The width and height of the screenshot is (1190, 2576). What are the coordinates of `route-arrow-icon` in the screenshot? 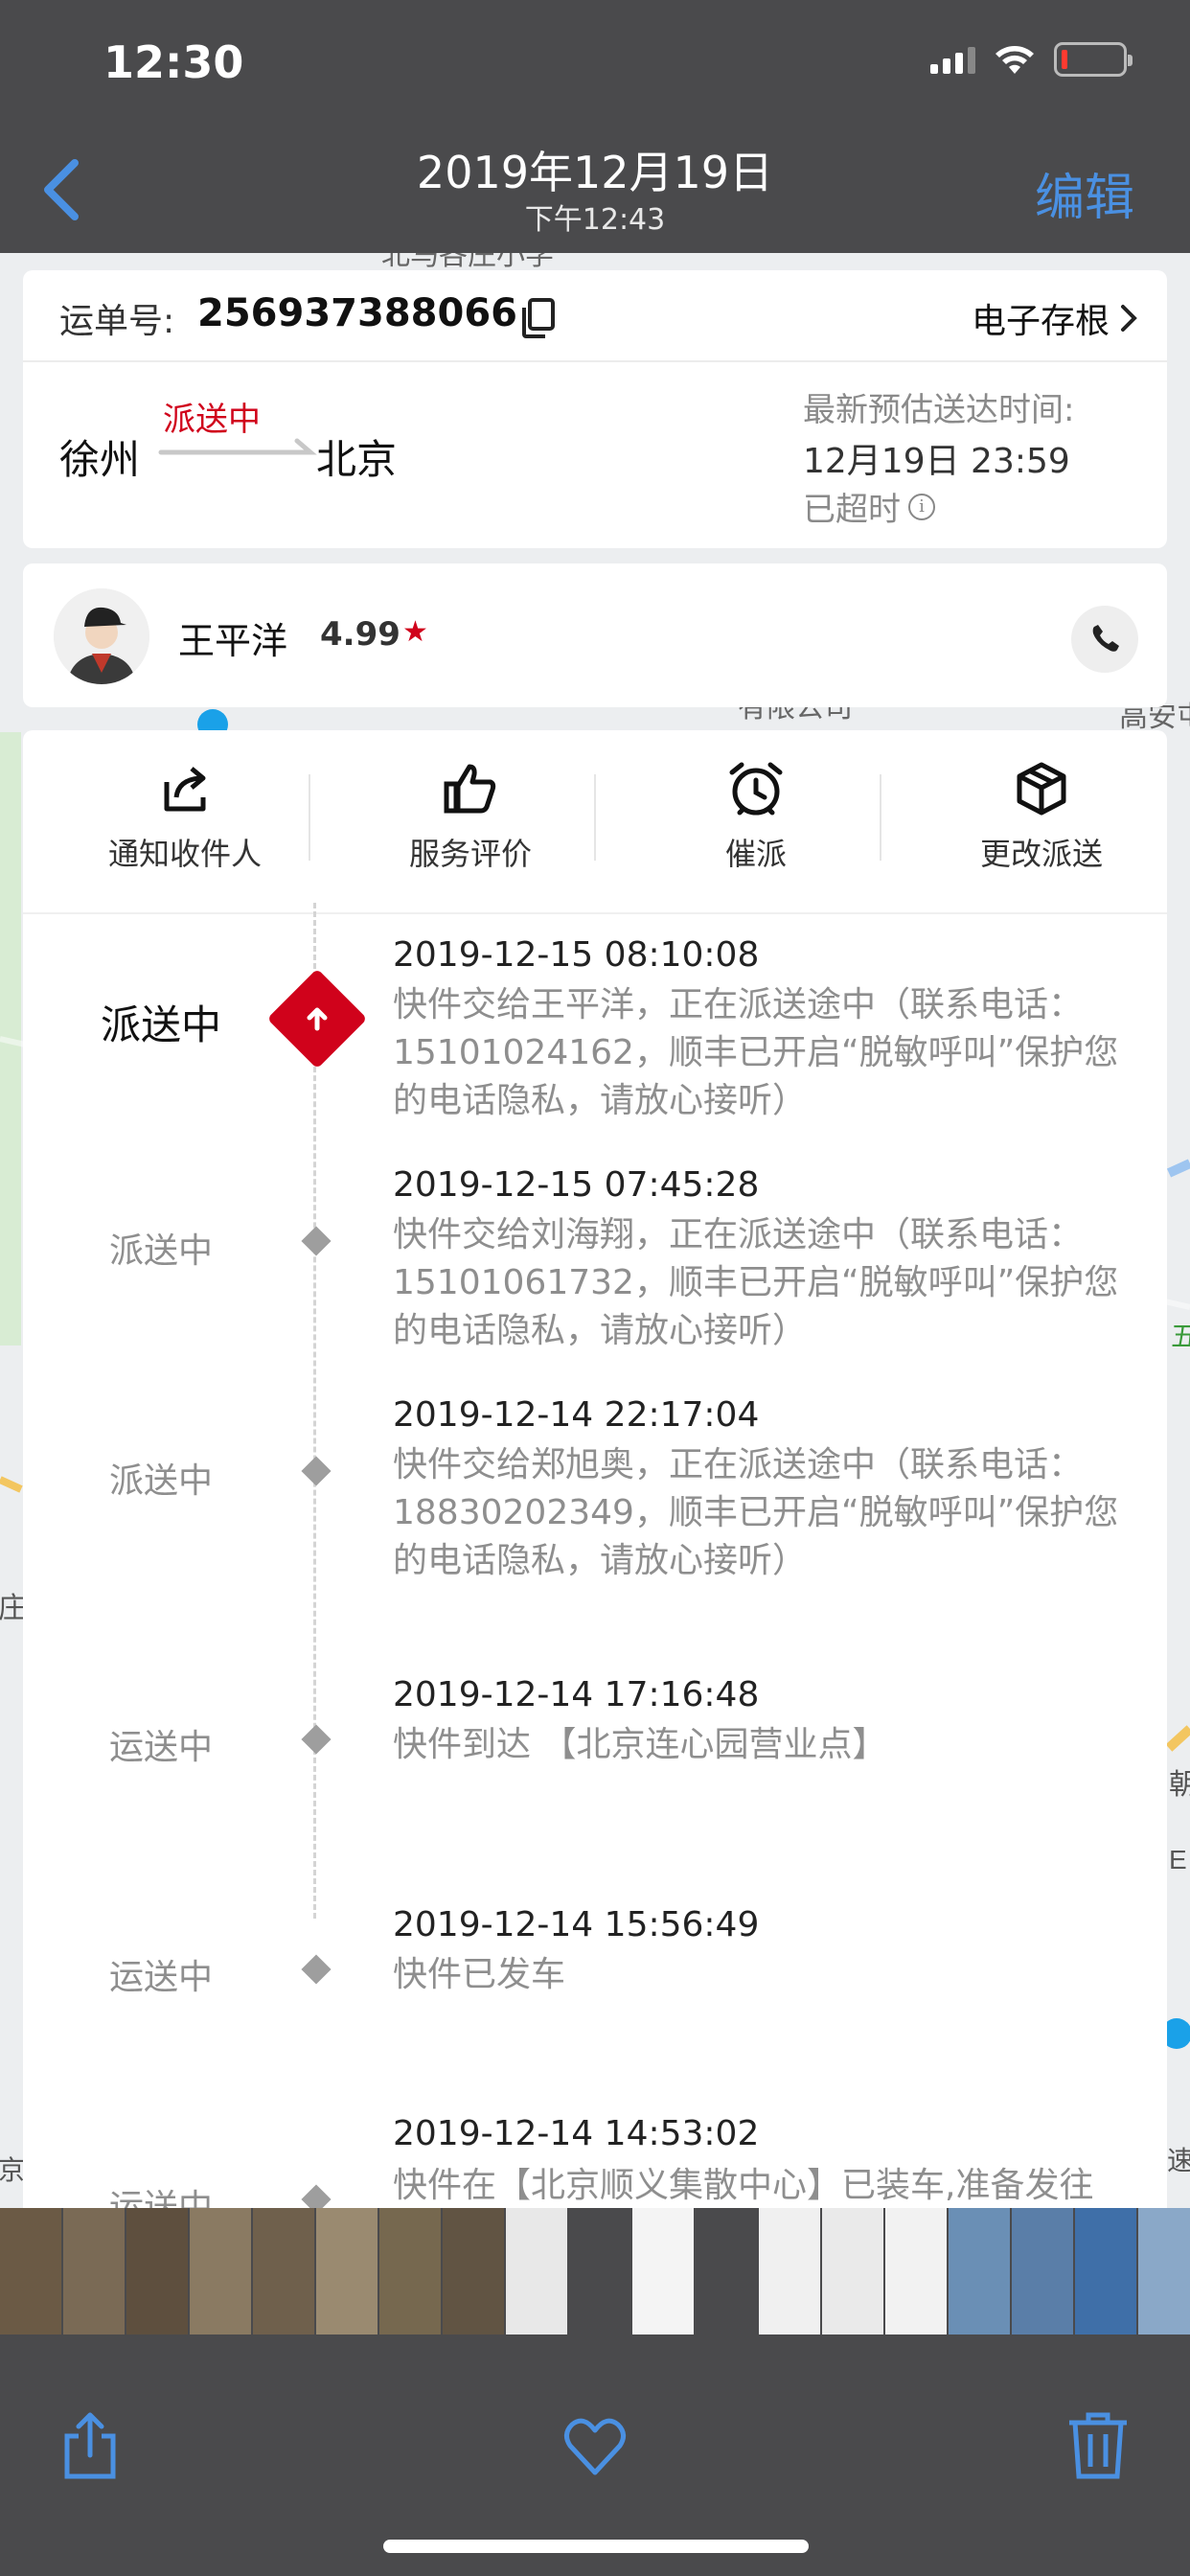 It's located at (238, 446).